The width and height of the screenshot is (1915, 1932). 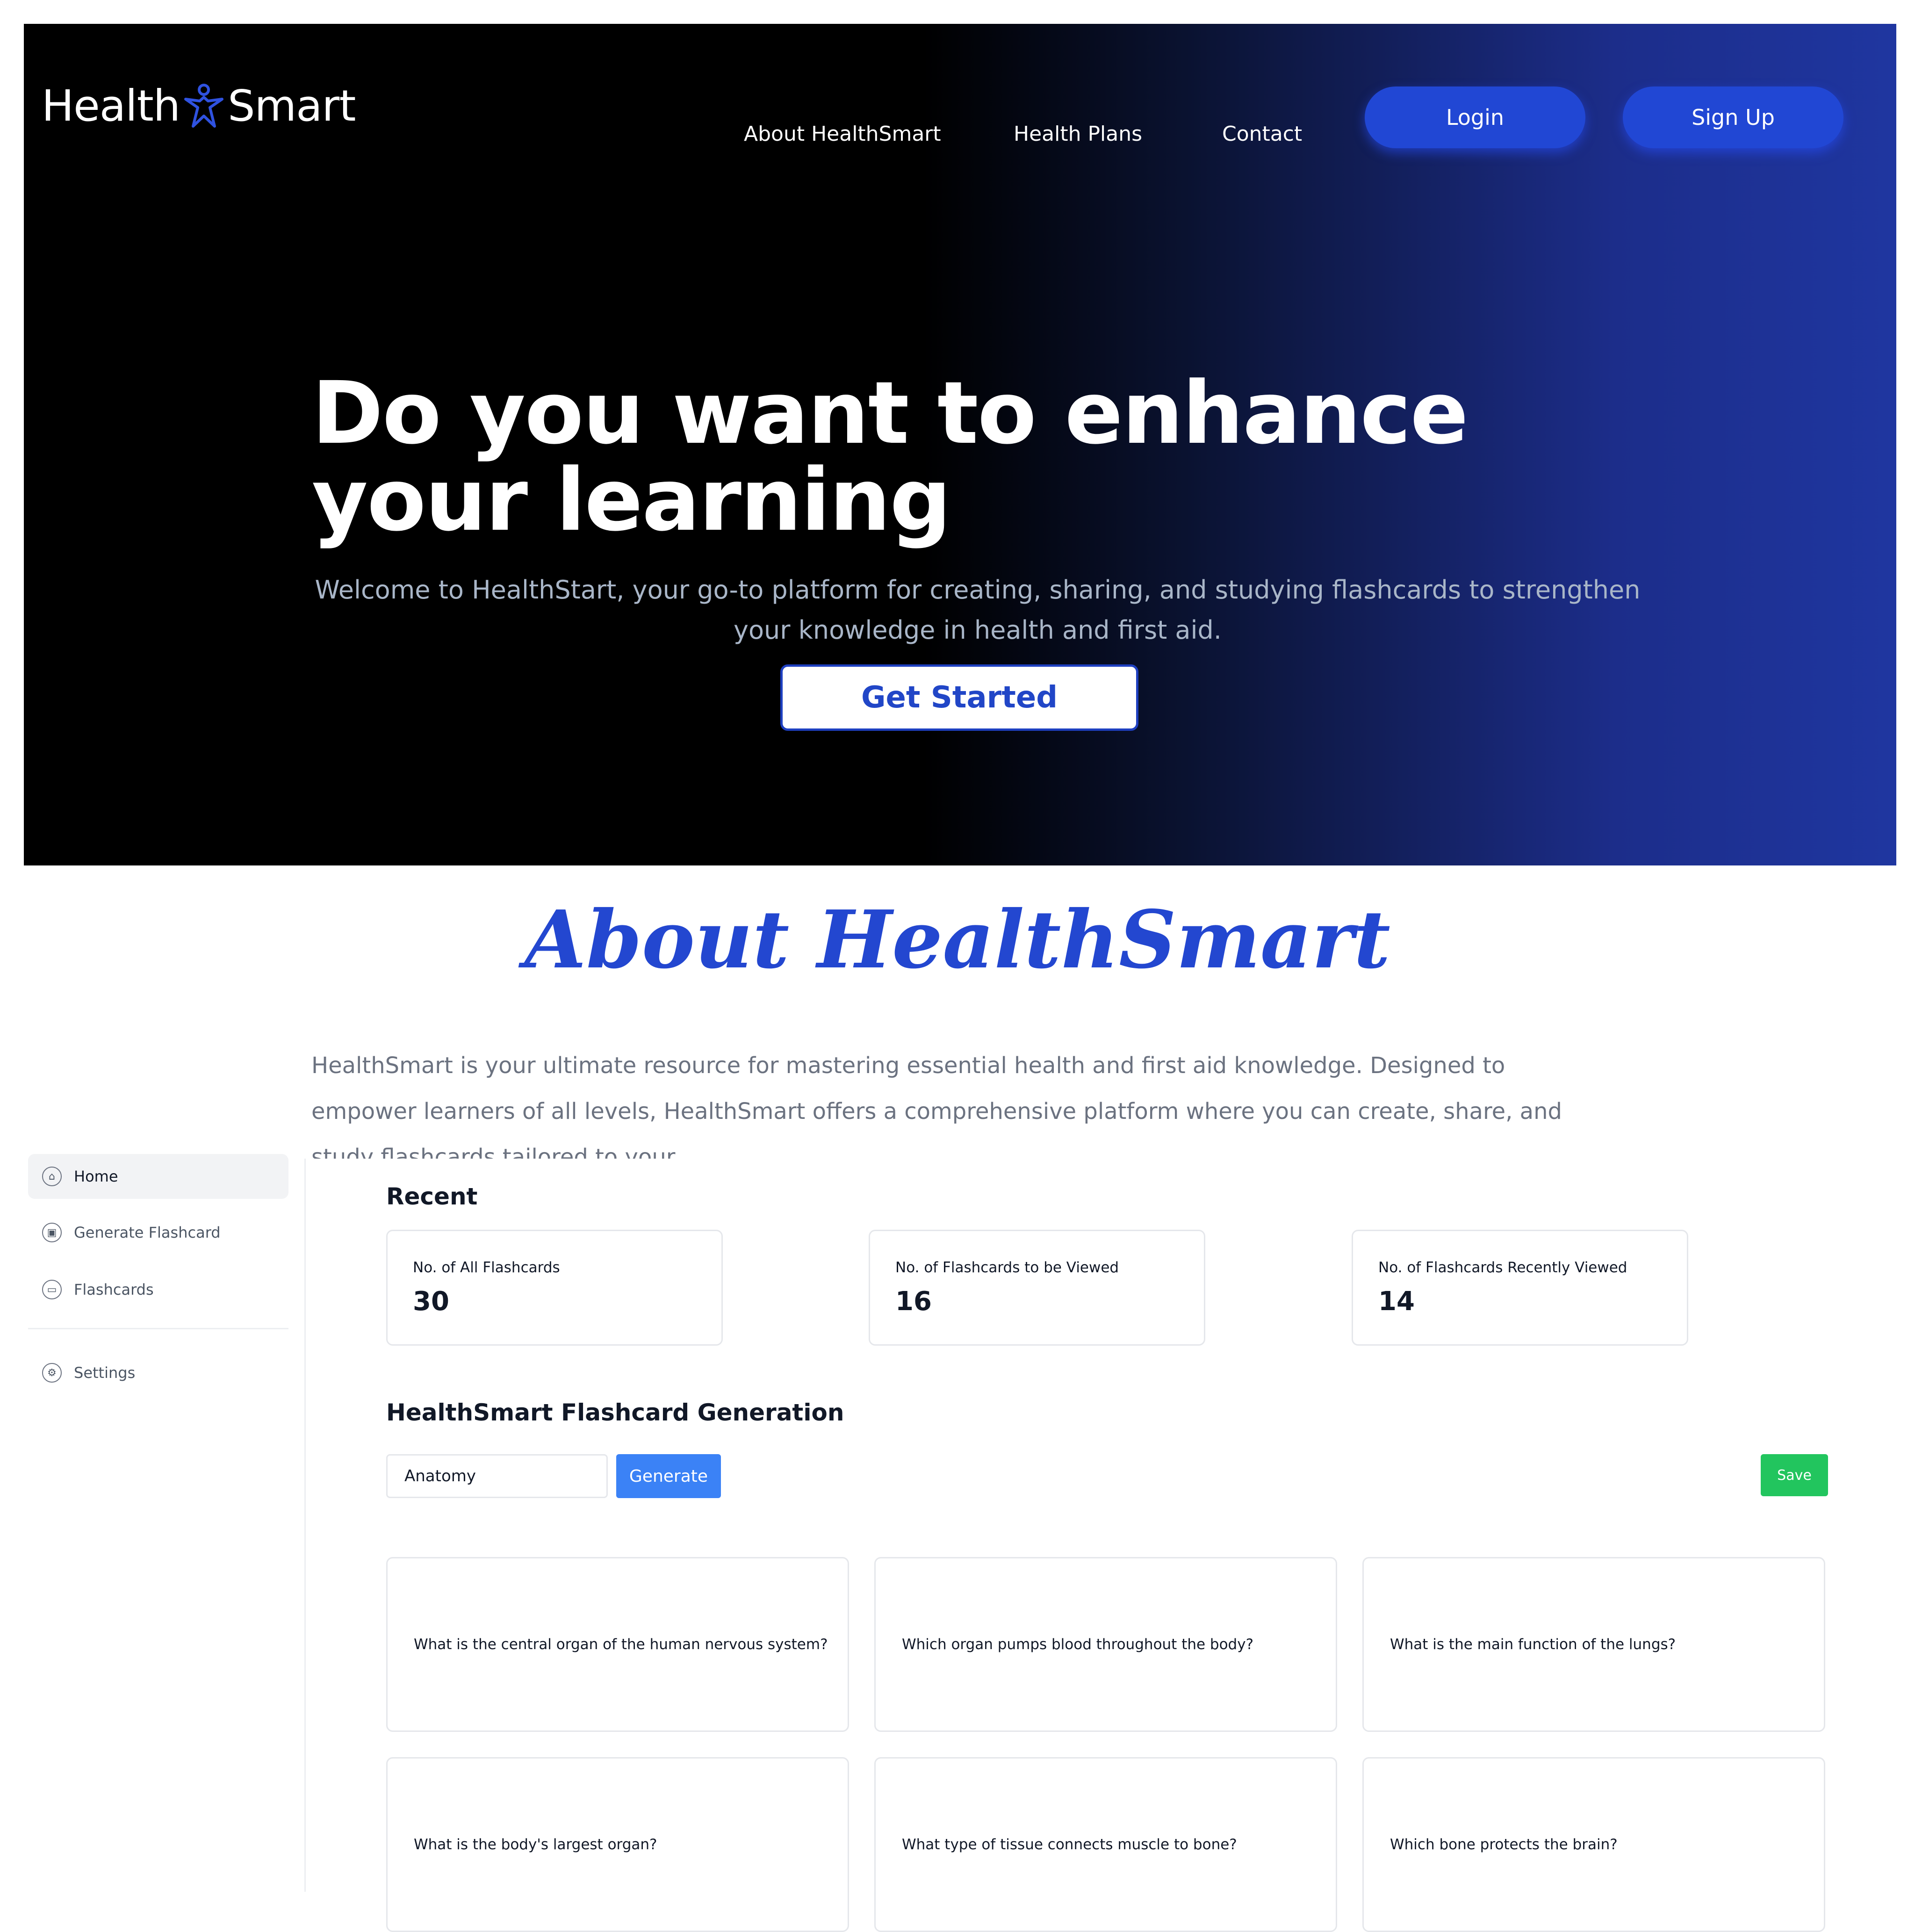 I want to click on signup-button: Sign Up, so click(x=1733, y=117).